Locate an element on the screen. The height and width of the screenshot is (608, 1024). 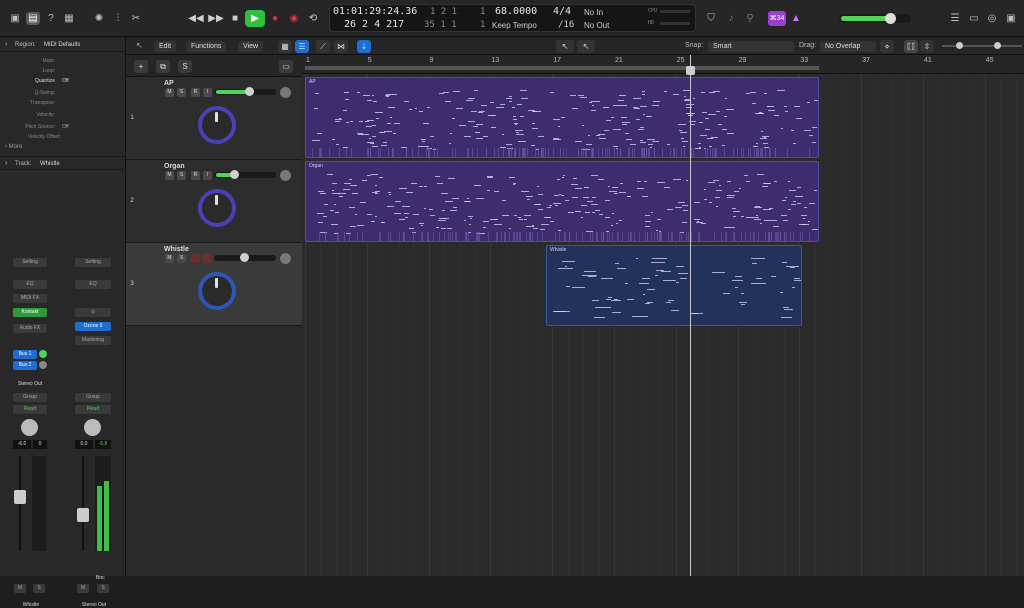
setting-button: Setting is located at coordinates (30, 262).